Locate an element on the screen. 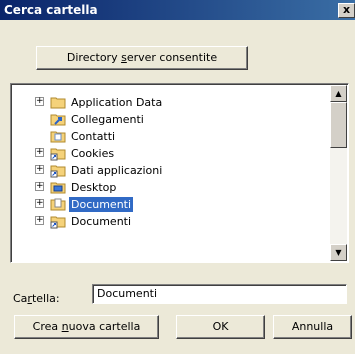  tree-item: + Dati applicazioni is located at coordinates (171, 170).